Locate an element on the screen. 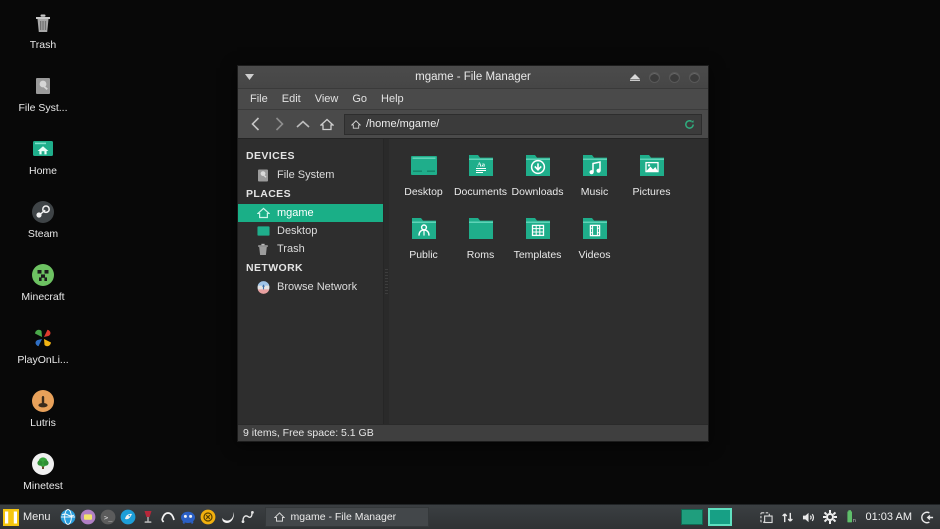 The width and height of the screenshot is (940, 529). file-item-label: Videos is located at coordinates (594, 255).